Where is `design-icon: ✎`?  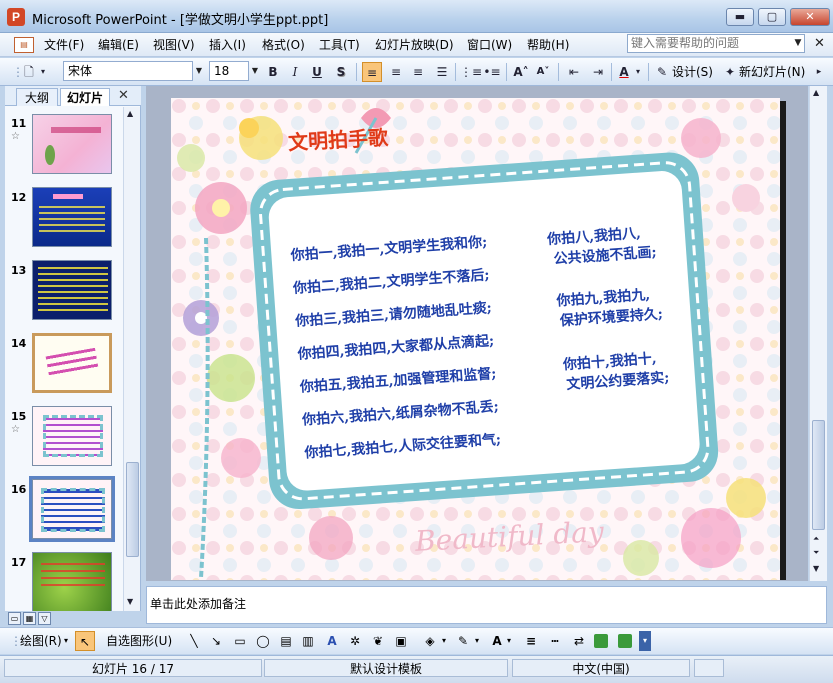 design-icon: ✎ is located at coordinates (662, 72).